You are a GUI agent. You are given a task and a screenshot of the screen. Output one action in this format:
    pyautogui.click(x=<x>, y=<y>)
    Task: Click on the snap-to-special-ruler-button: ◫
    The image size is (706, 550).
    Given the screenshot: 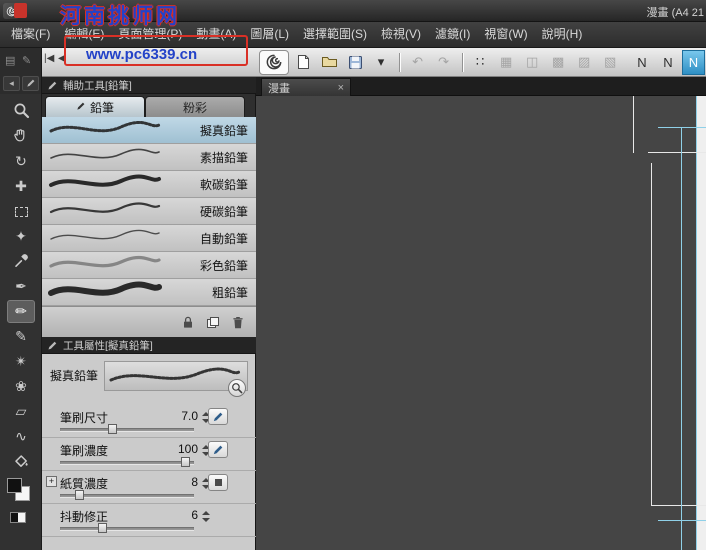 What is the action you would take?
    pyautogui.click(x=532, y=62)
    